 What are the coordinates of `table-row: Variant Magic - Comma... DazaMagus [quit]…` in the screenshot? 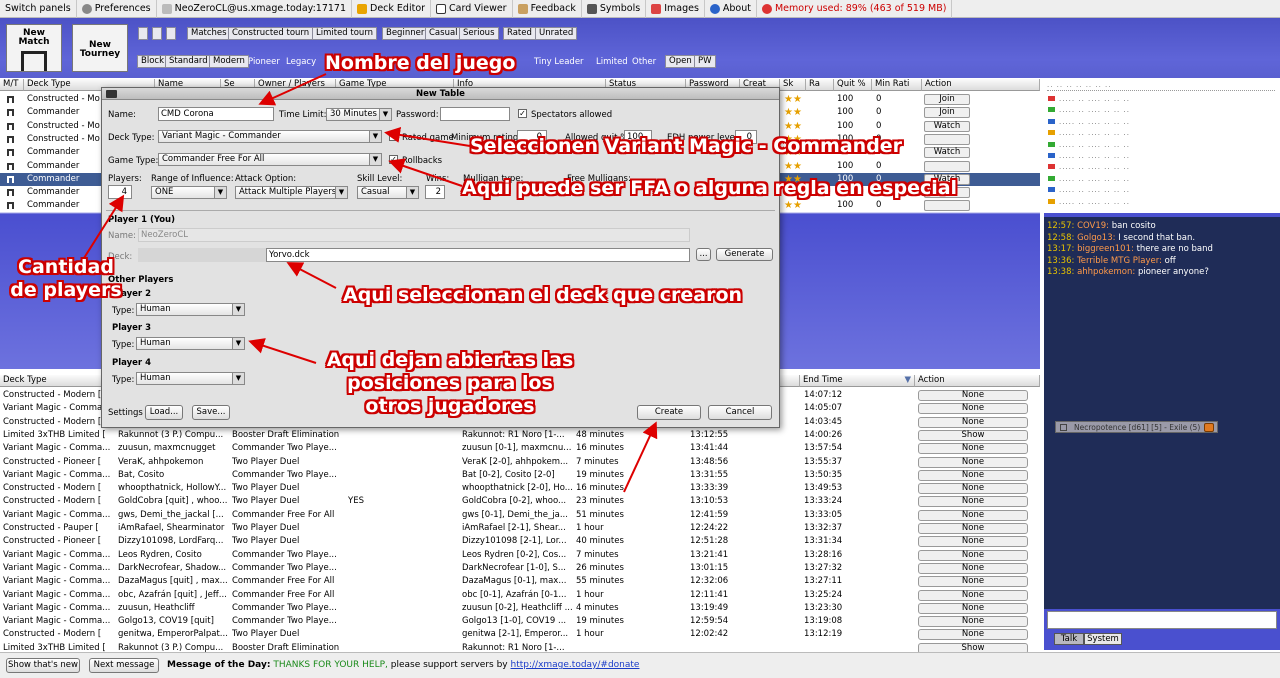 It's located at (520, 581).